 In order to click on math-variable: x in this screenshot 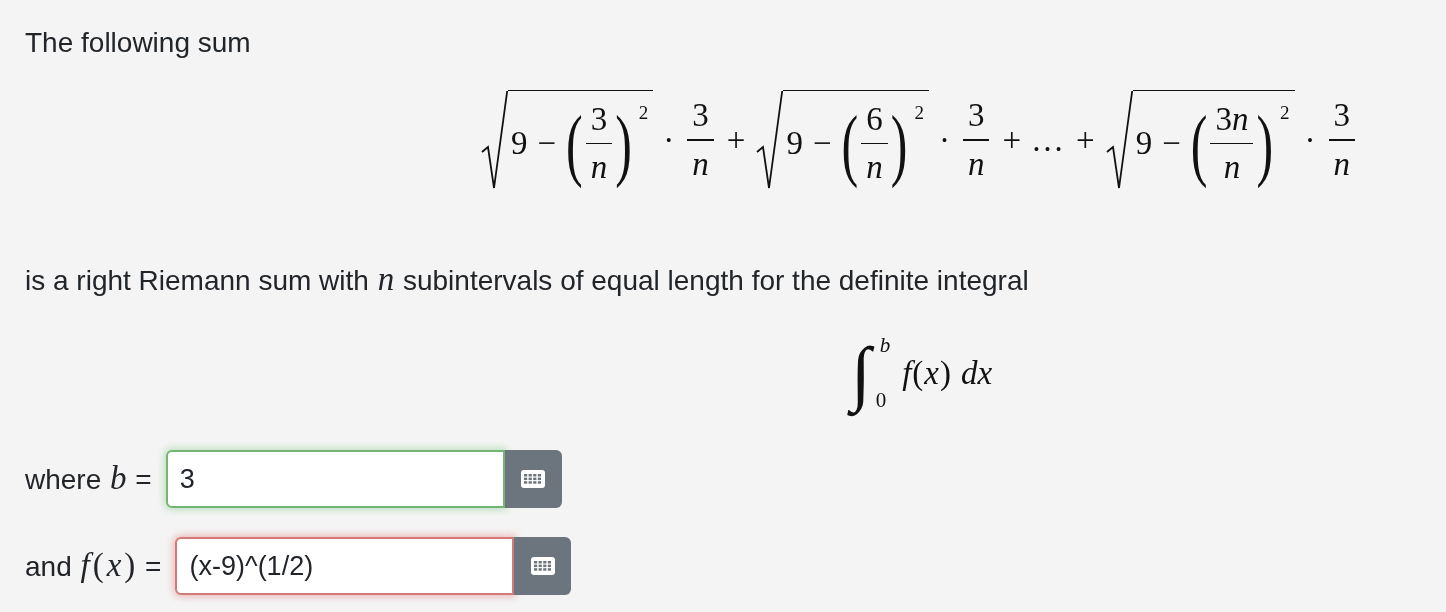, I will do `click(931, 373)`.